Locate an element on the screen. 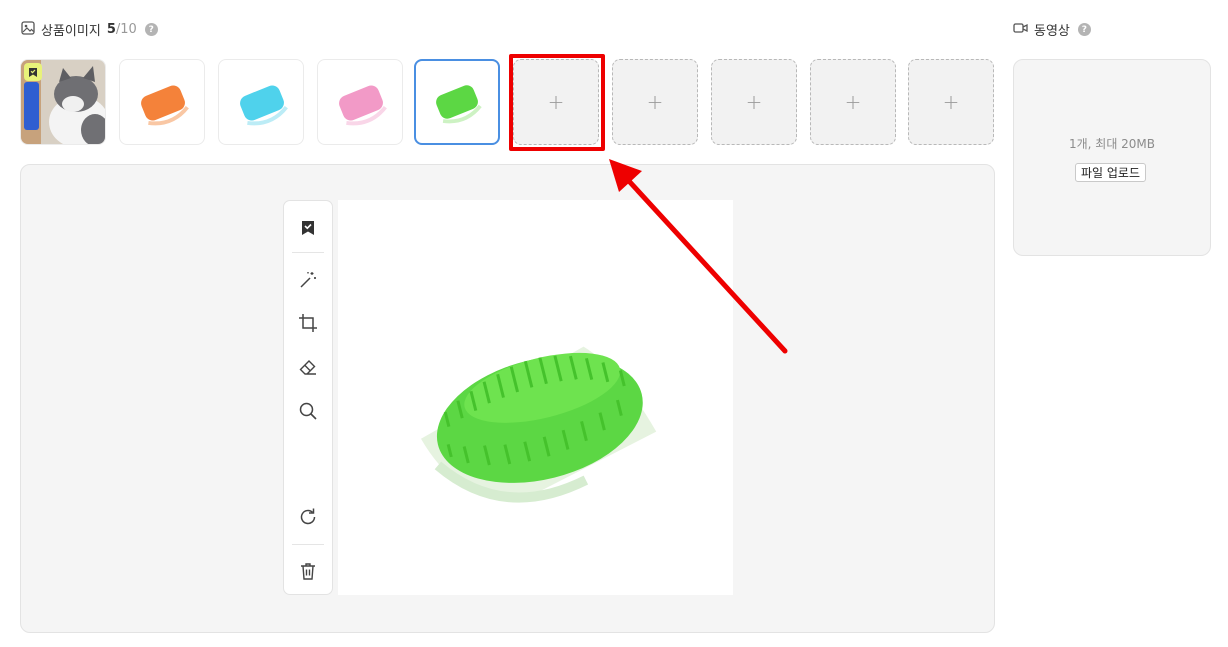 This screenshot has height=647, width=1228. video-header: 동영상 ? is located at coordinates (1052, 29).